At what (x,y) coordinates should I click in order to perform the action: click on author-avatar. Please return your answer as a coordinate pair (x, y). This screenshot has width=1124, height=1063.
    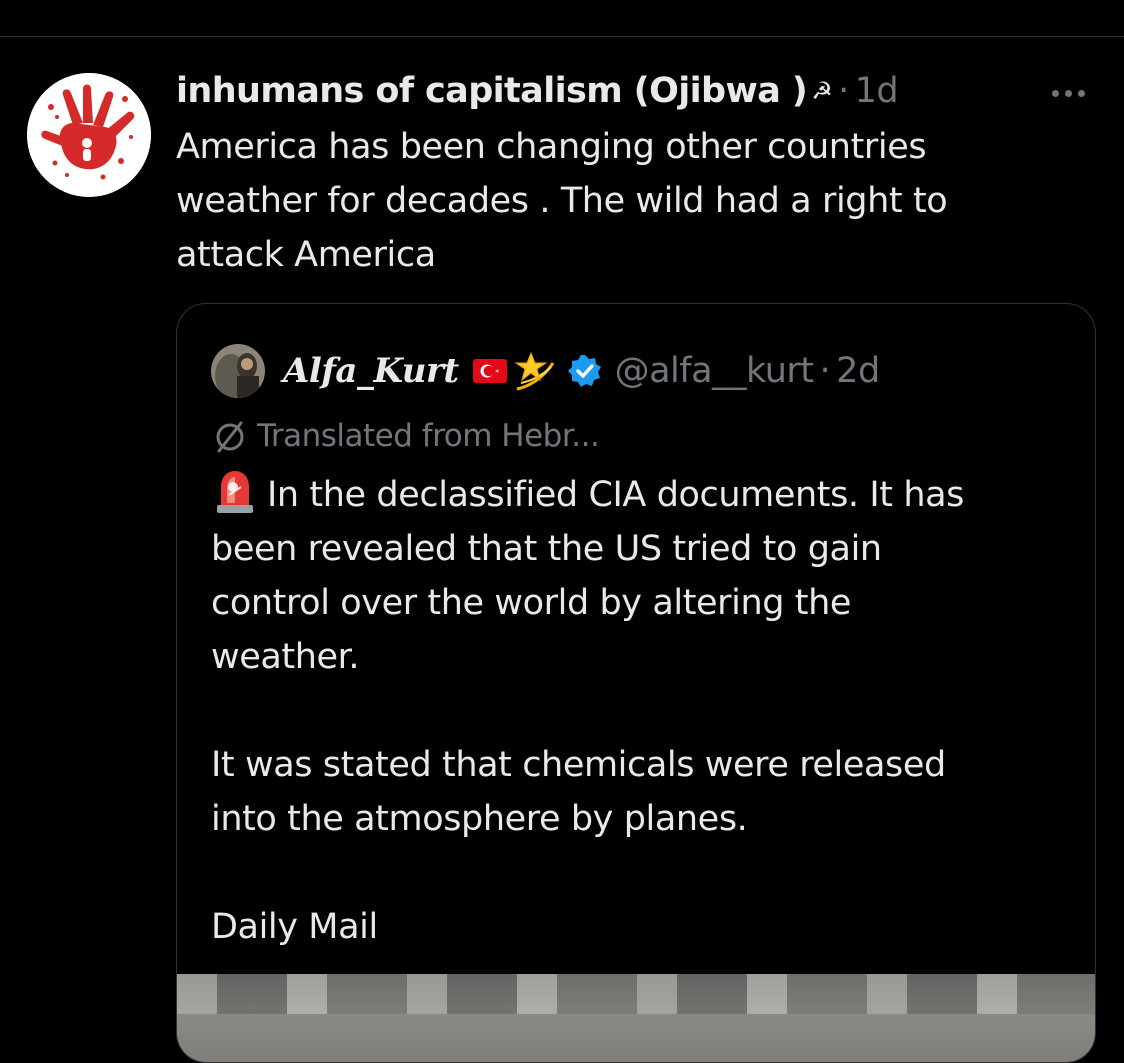
    Looking at the image, I should click on (89, 135).